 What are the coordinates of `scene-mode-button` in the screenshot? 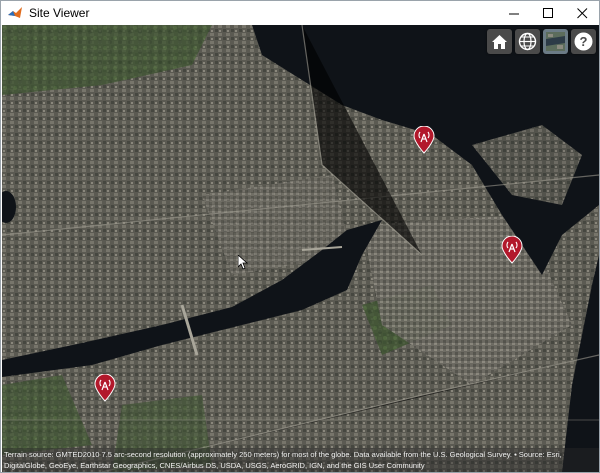 It's located at (555, 41).